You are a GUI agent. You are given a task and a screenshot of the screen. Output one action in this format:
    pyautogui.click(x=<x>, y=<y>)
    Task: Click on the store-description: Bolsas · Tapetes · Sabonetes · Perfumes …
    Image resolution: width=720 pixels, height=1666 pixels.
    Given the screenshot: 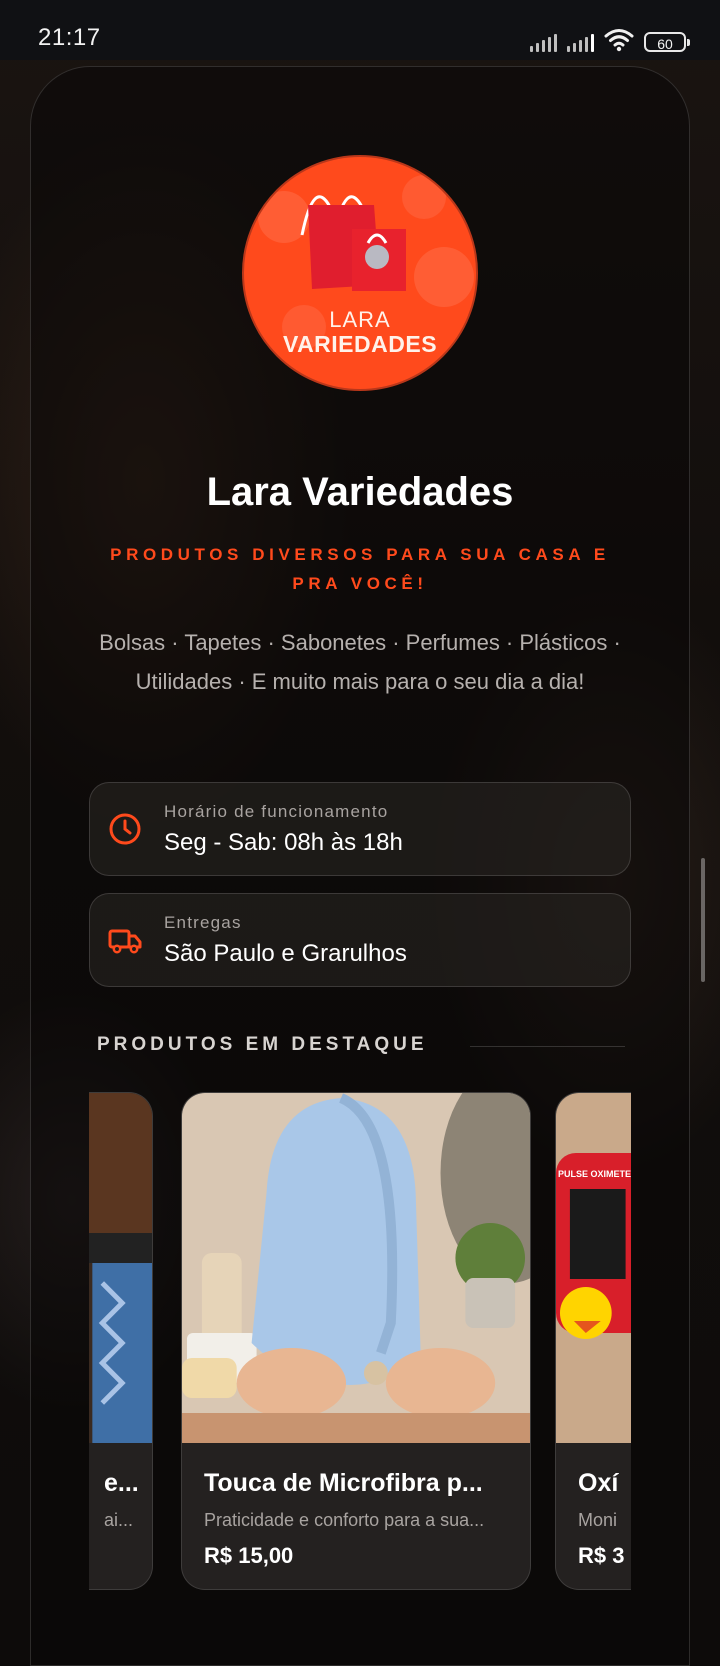 What is the action you would take?
    pyautogui.click(x=360, y=662)
    